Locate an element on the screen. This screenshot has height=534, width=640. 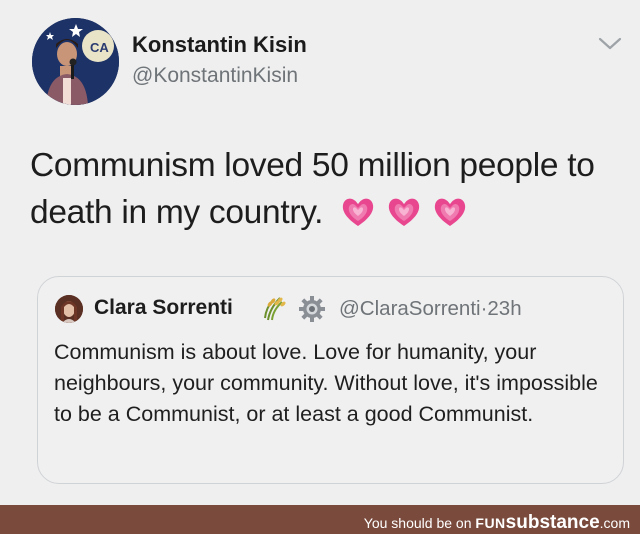
quoted-author-display-name: Clara Sorrenti is located at coordinates (163, 308).